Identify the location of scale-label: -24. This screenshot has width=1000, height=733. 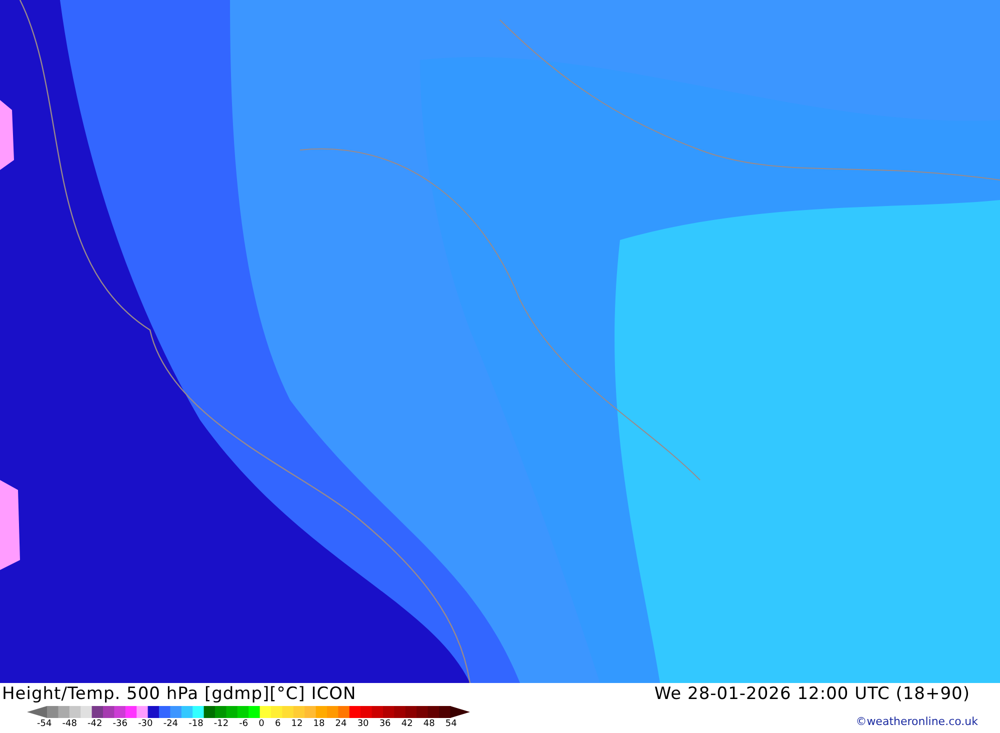
(170, 724).